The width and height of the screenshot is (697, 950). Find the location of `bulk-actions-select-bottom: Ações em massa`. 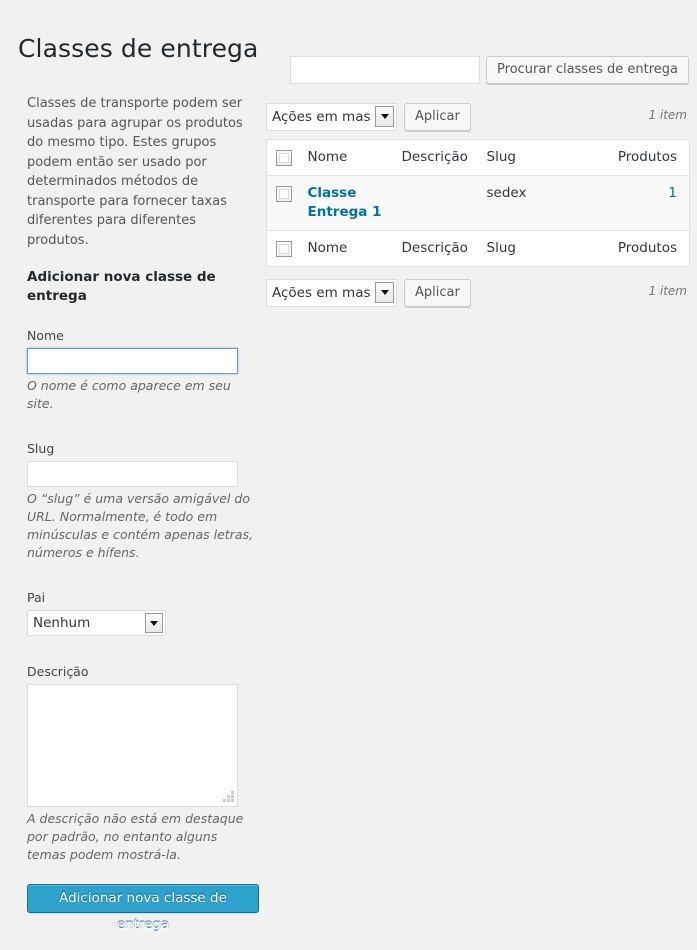

bulk-actions-select-bottom: Ações em massa is located at coordinates (331, 293).